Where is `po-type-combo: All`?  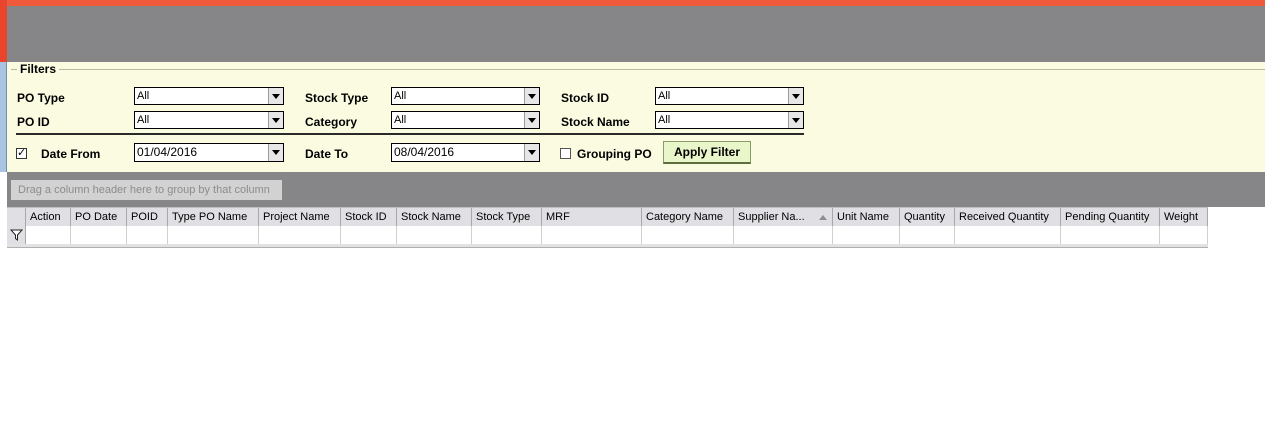 po-type-combo: All is located at coordinates (209, 96).